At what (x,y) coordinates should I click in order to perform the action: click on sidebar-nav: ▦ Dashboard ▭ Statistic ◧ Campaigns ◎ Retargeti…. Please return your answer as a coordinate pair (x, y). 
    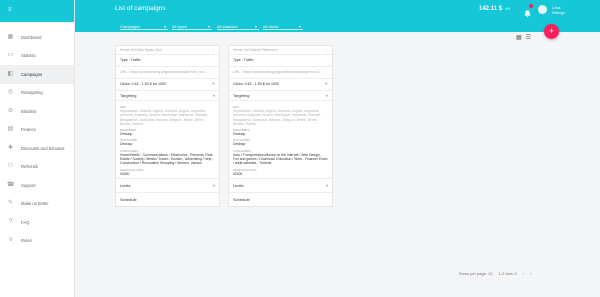
    Looking at the image, I should click on (37, 139).